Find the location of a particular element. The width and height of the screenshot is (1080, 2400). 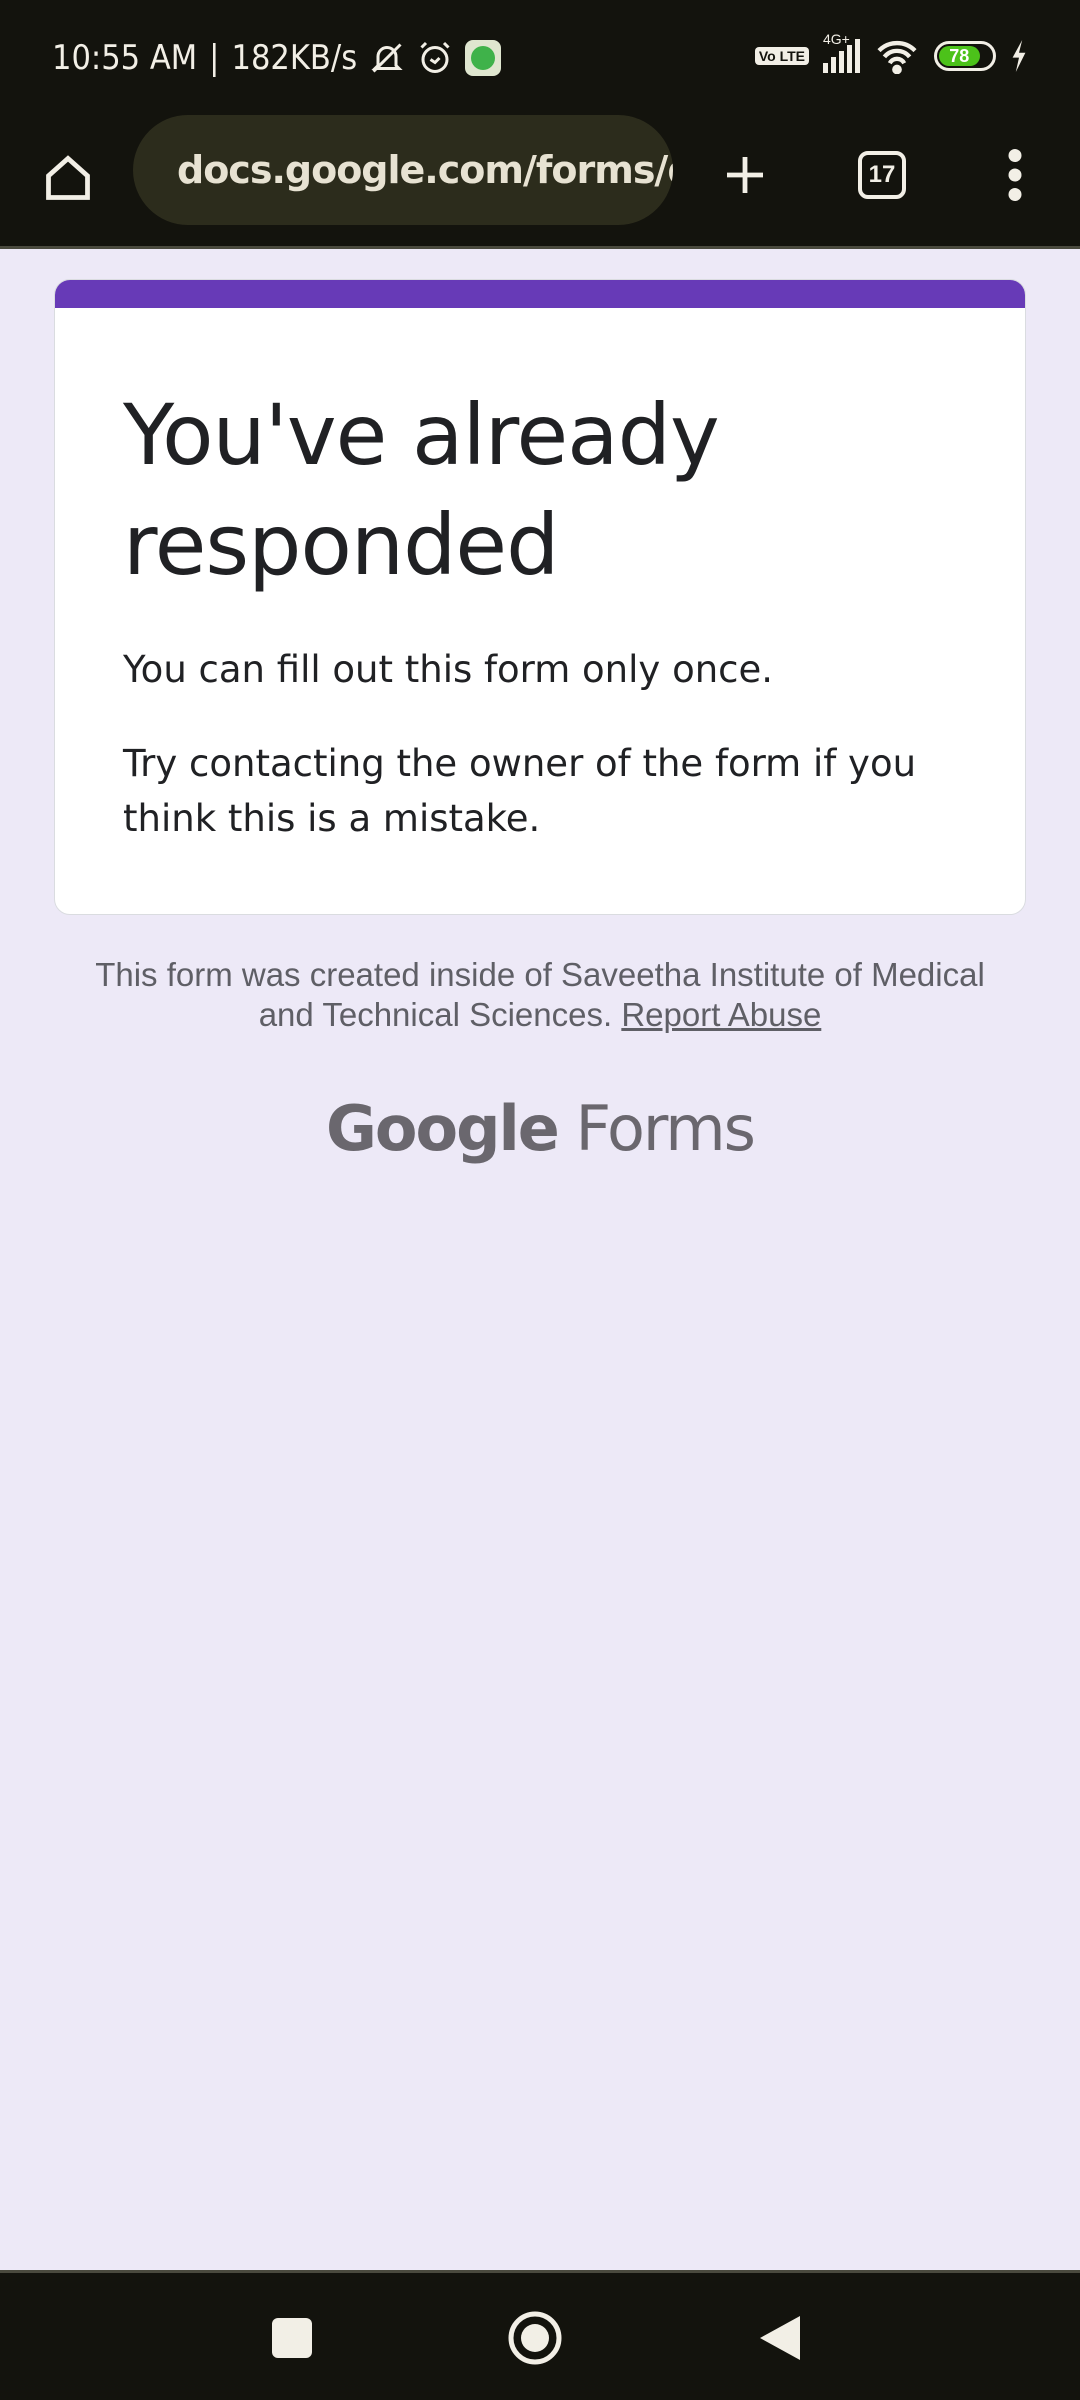

more-menu-button is located at coordinates (1015, 175).